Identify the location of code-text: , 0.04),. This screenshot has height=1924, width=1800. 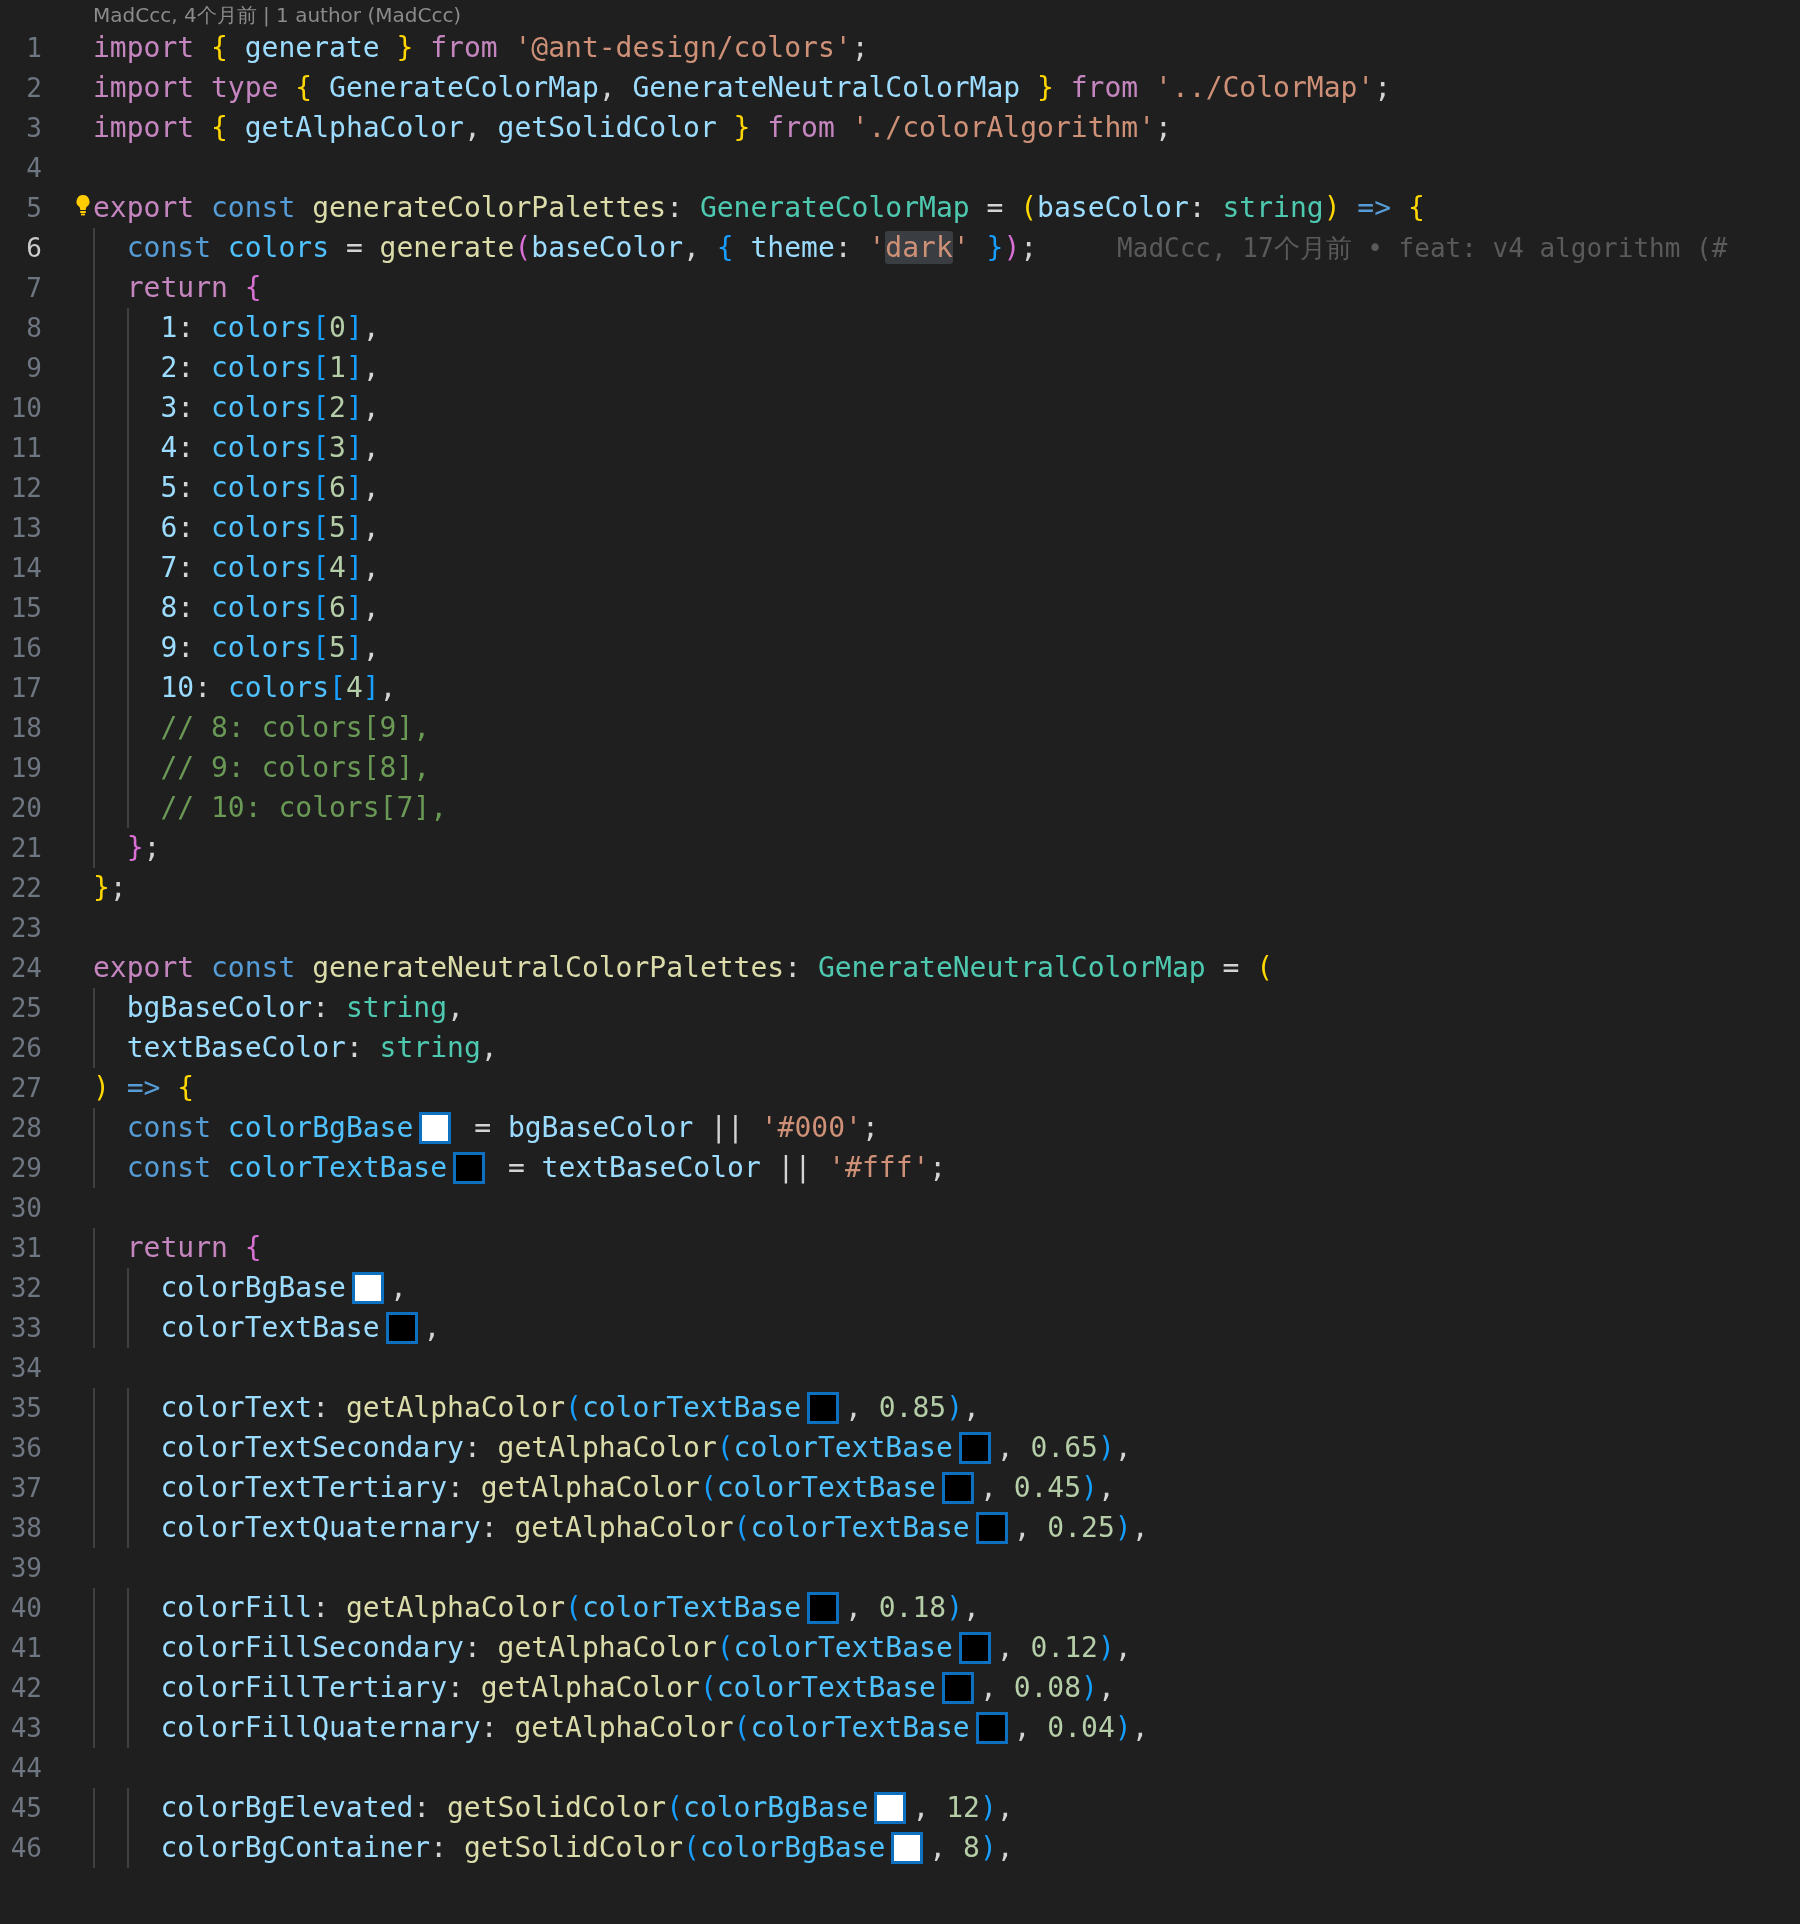
(1081, 1728).